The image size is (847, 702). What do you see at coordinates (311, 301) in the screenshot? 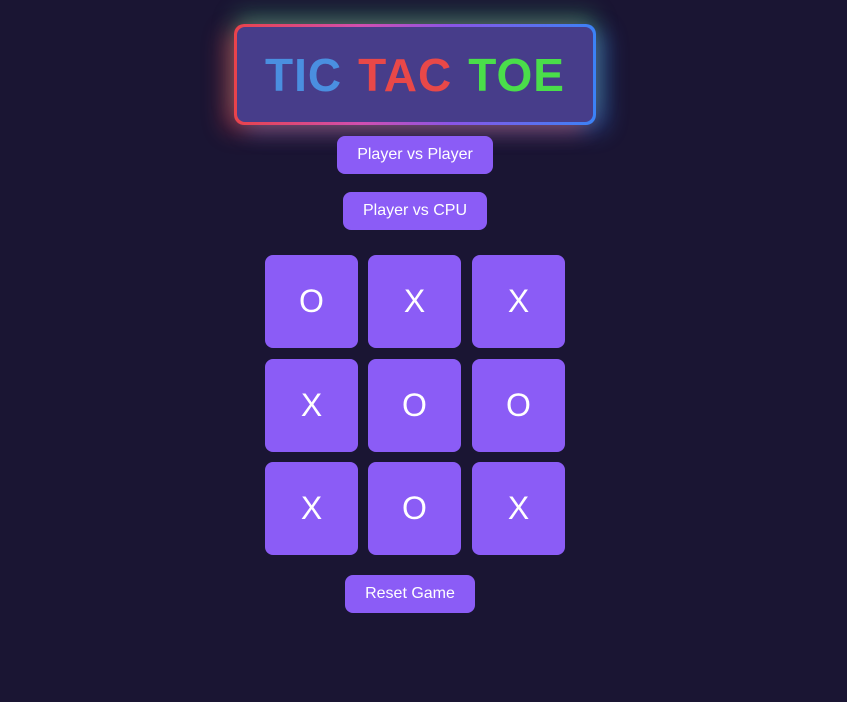
I see `board-cell-1: O` at bounding box center [311, 301].